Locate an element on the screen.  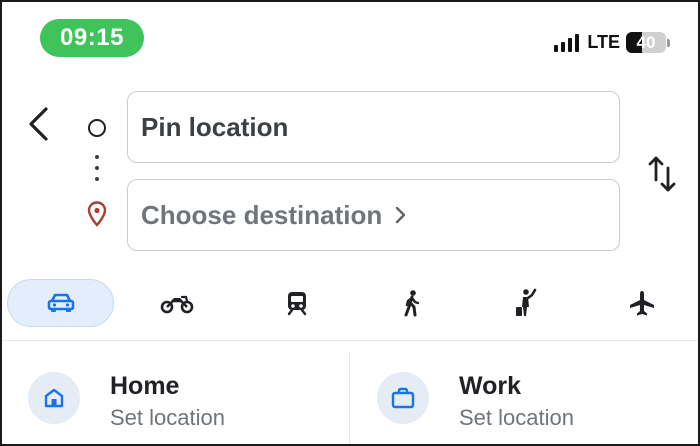
status-indicators: LTE 40 is located at coordinates (612, 42).